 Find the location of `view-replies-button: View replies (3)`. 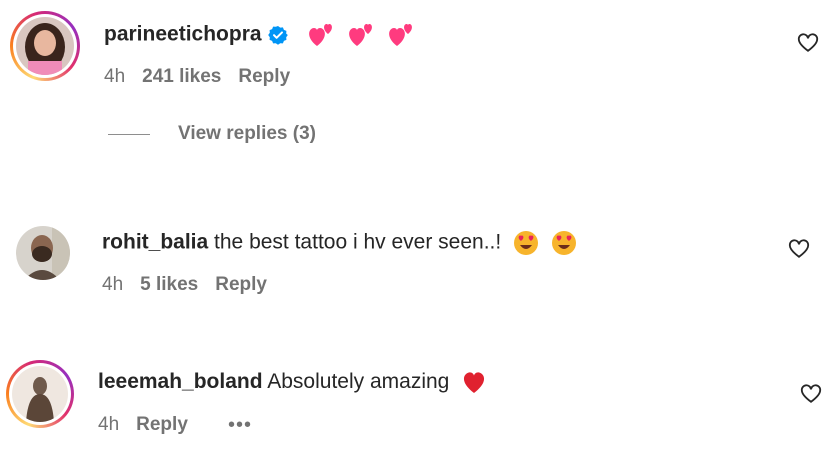

view-replies-button: View replies (3) is located at coordinates (212, 134).